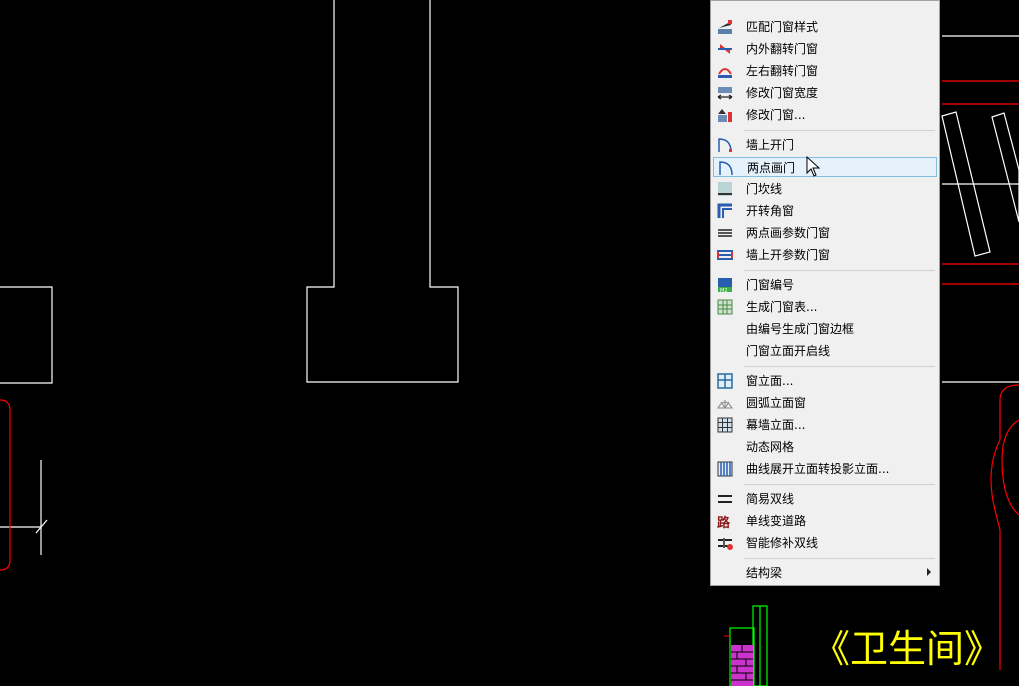 Image resolution: width=1019 pixels, height=686 pixels. What do you see at coordinates (770, 285) in the screenshot?
I see `menu-item-label: 门窗编号` at bounding box center [770, 285].